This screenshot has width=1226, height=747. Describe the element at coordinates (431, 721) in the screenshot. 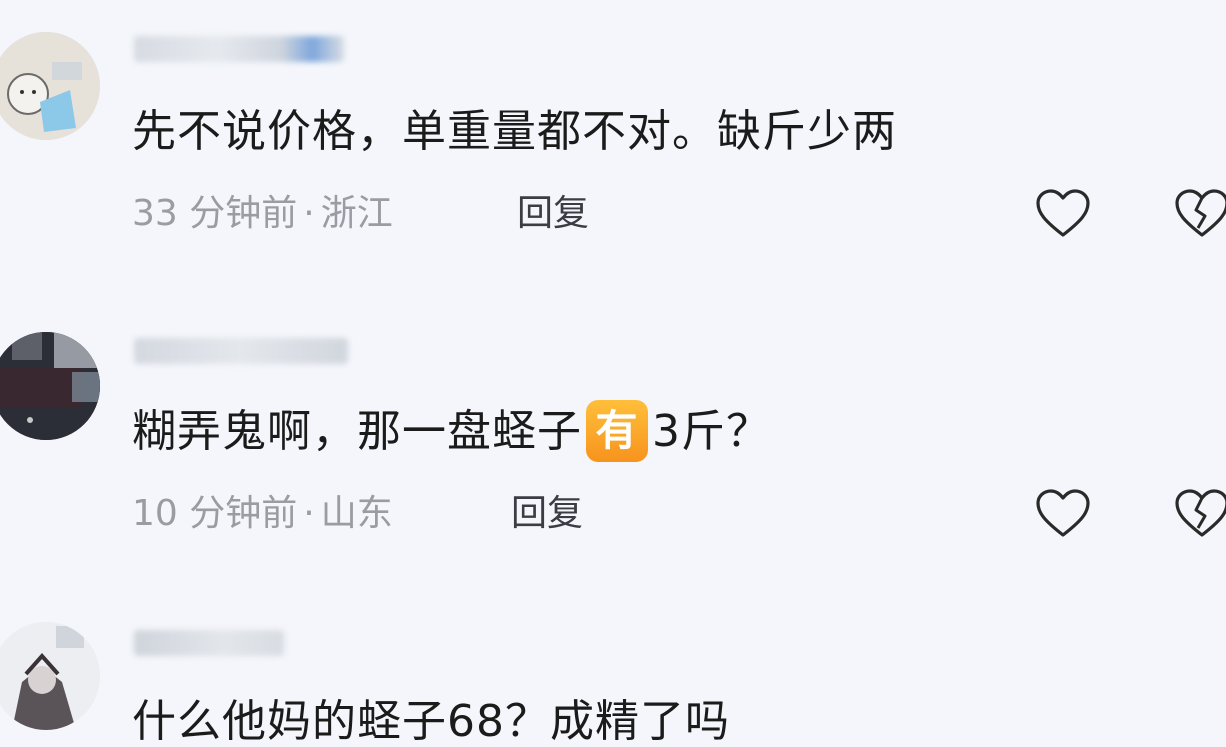

I see `comment-text: 什么他妈的蛏子68？成精了吗` at that location.